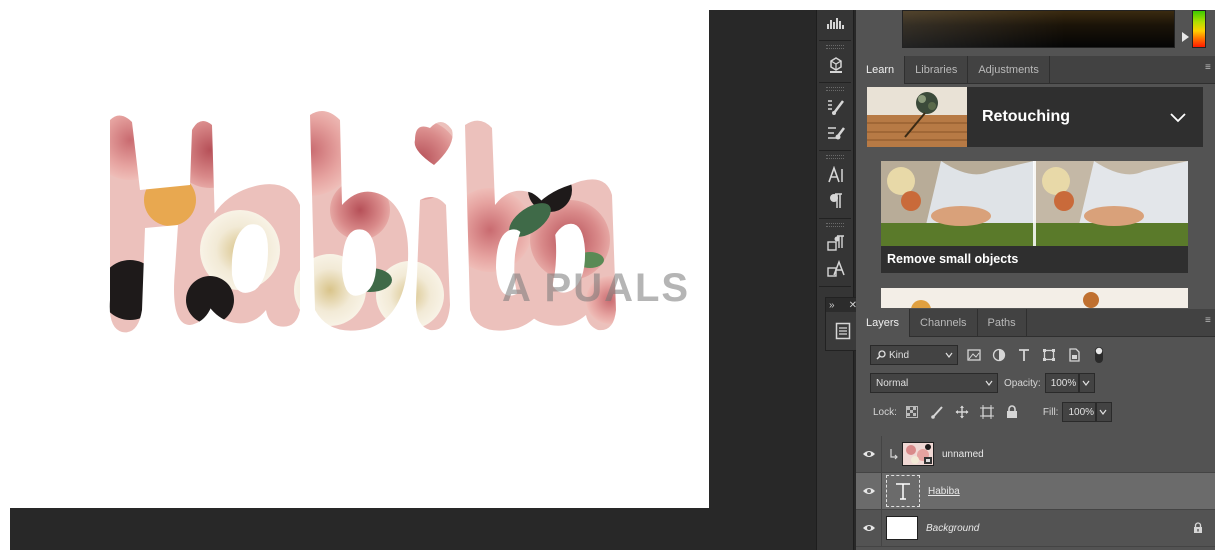  What do you see at coordinates (881, 70) in the screenshot?
I see `tab-learn: Learn` at bounding box center [881, 70].